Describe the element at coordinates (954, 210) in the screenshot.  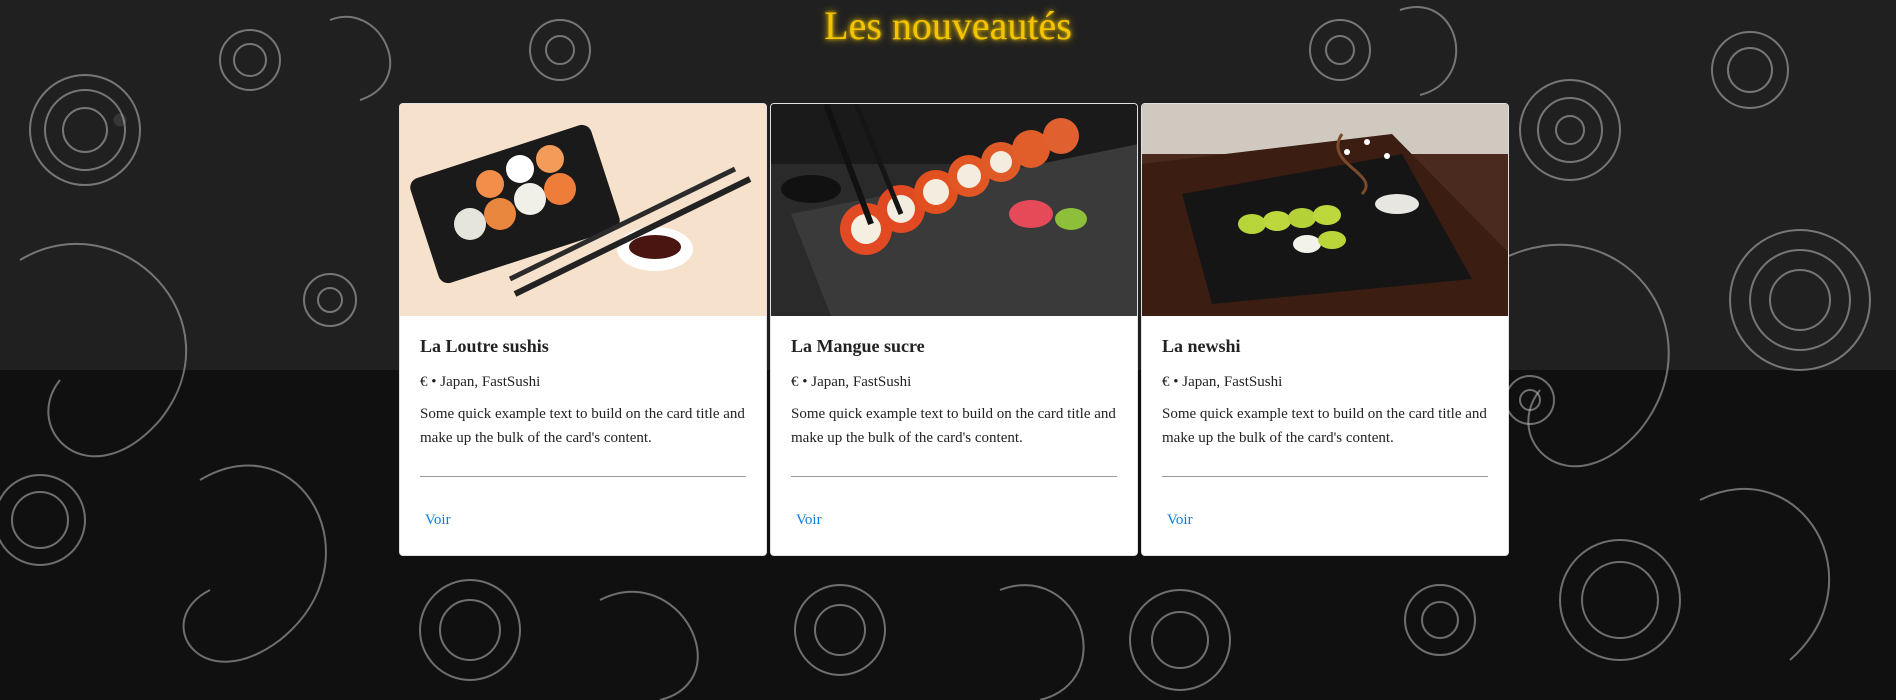
I see `sushi-rolls-image` at that location.